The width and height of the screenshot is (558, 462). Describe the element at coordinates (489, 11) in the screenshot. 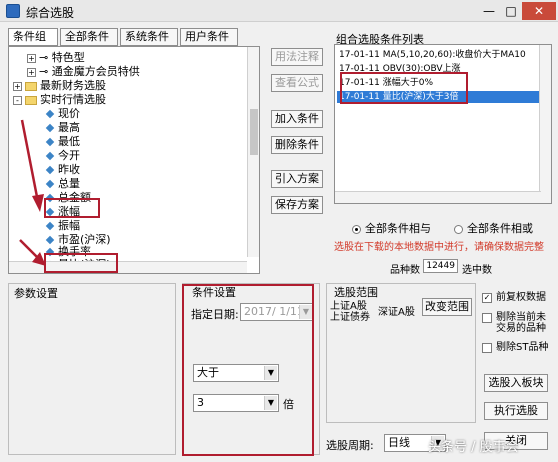

I see `minimize-button: —` at that location.